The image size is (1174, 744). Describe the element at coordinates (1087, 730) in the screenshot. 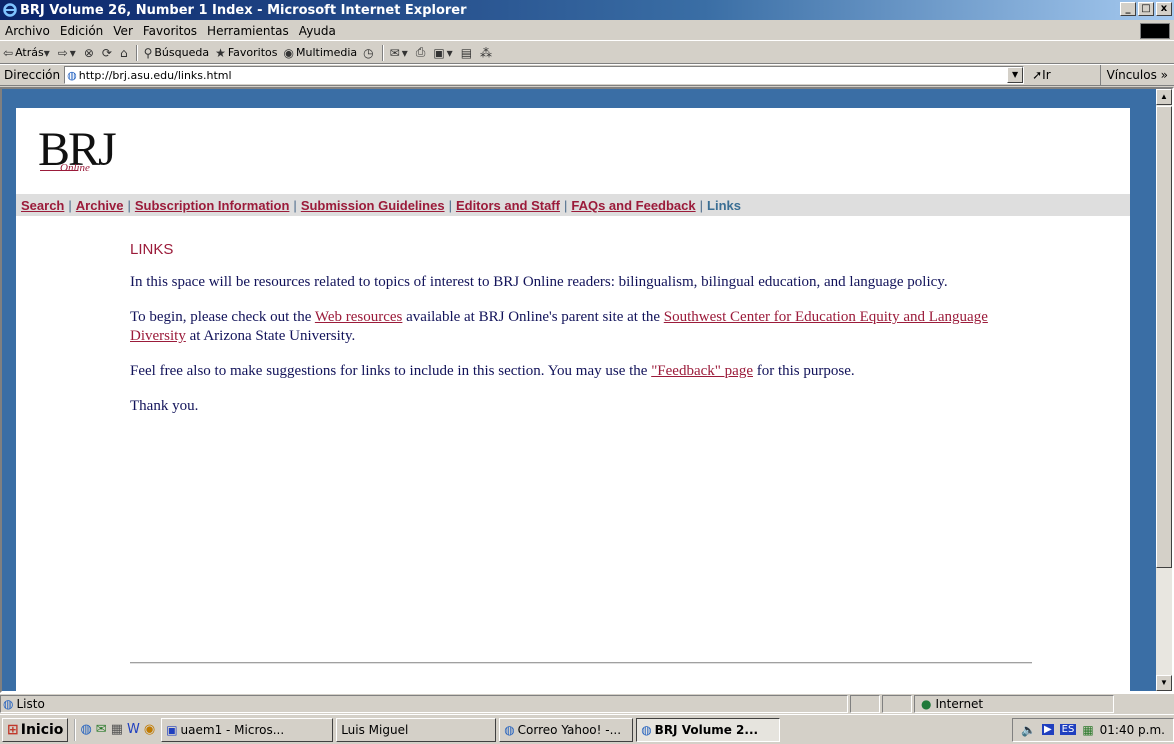

I see `network-icon: ▦` at that location.